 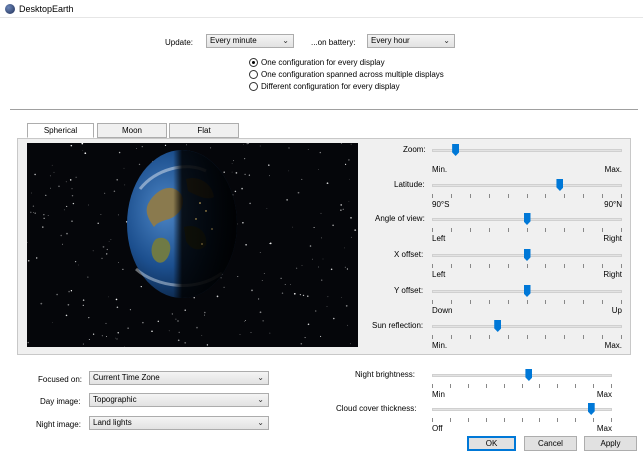 What do you see at coordinates (522, 420) in the screenshot?
I see `cloud-cover-slider: Off Max` at bounding box center [522, 420].